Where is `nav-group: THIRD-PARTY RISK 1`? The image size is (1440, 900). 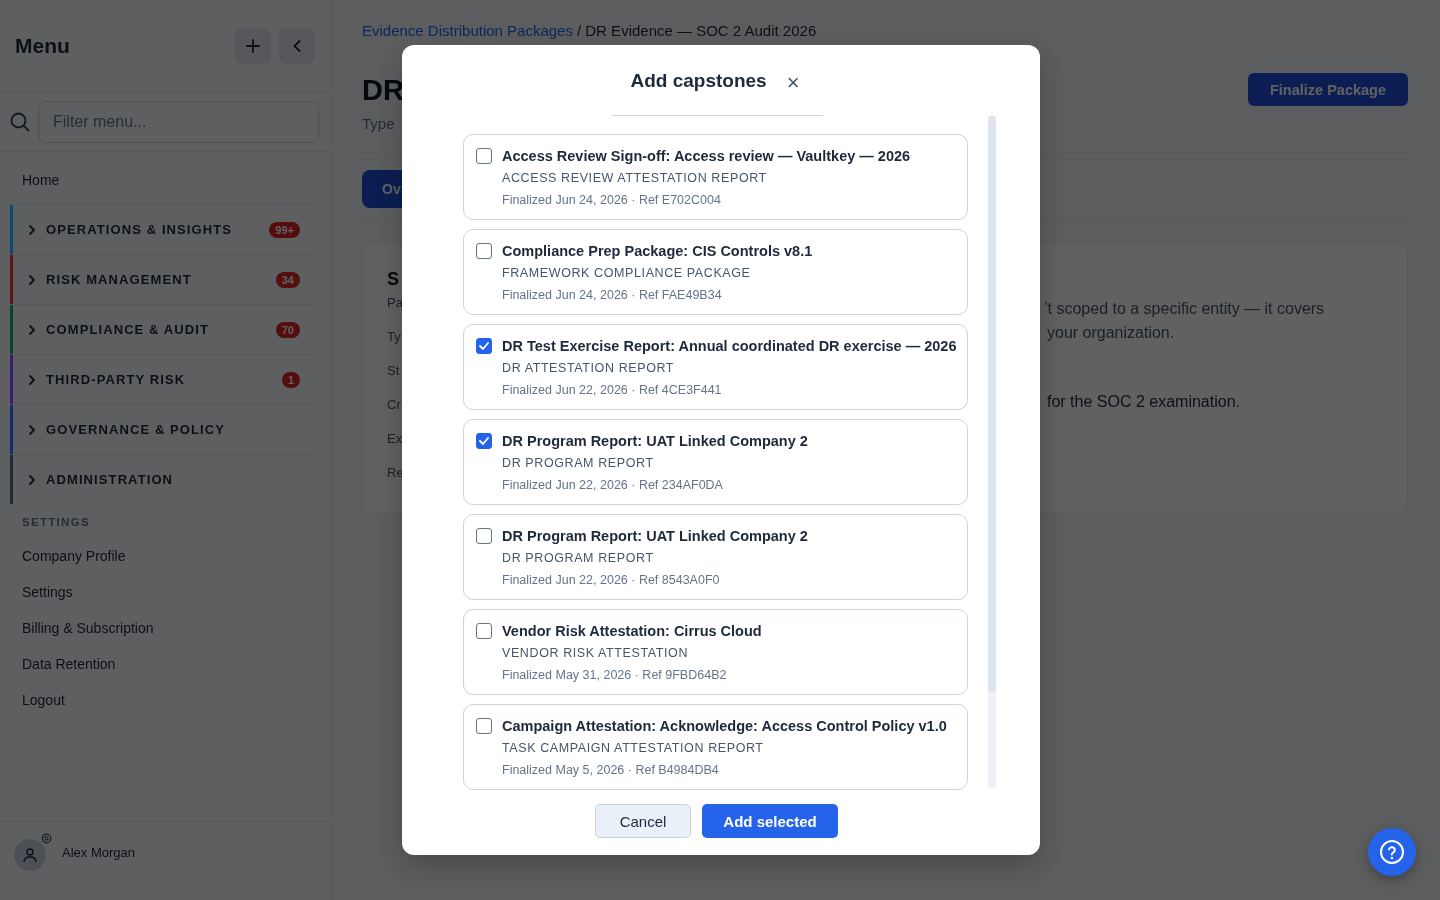 nav-group: THIRD-PARTY RISK 1 is located at coordinates (161, 379).